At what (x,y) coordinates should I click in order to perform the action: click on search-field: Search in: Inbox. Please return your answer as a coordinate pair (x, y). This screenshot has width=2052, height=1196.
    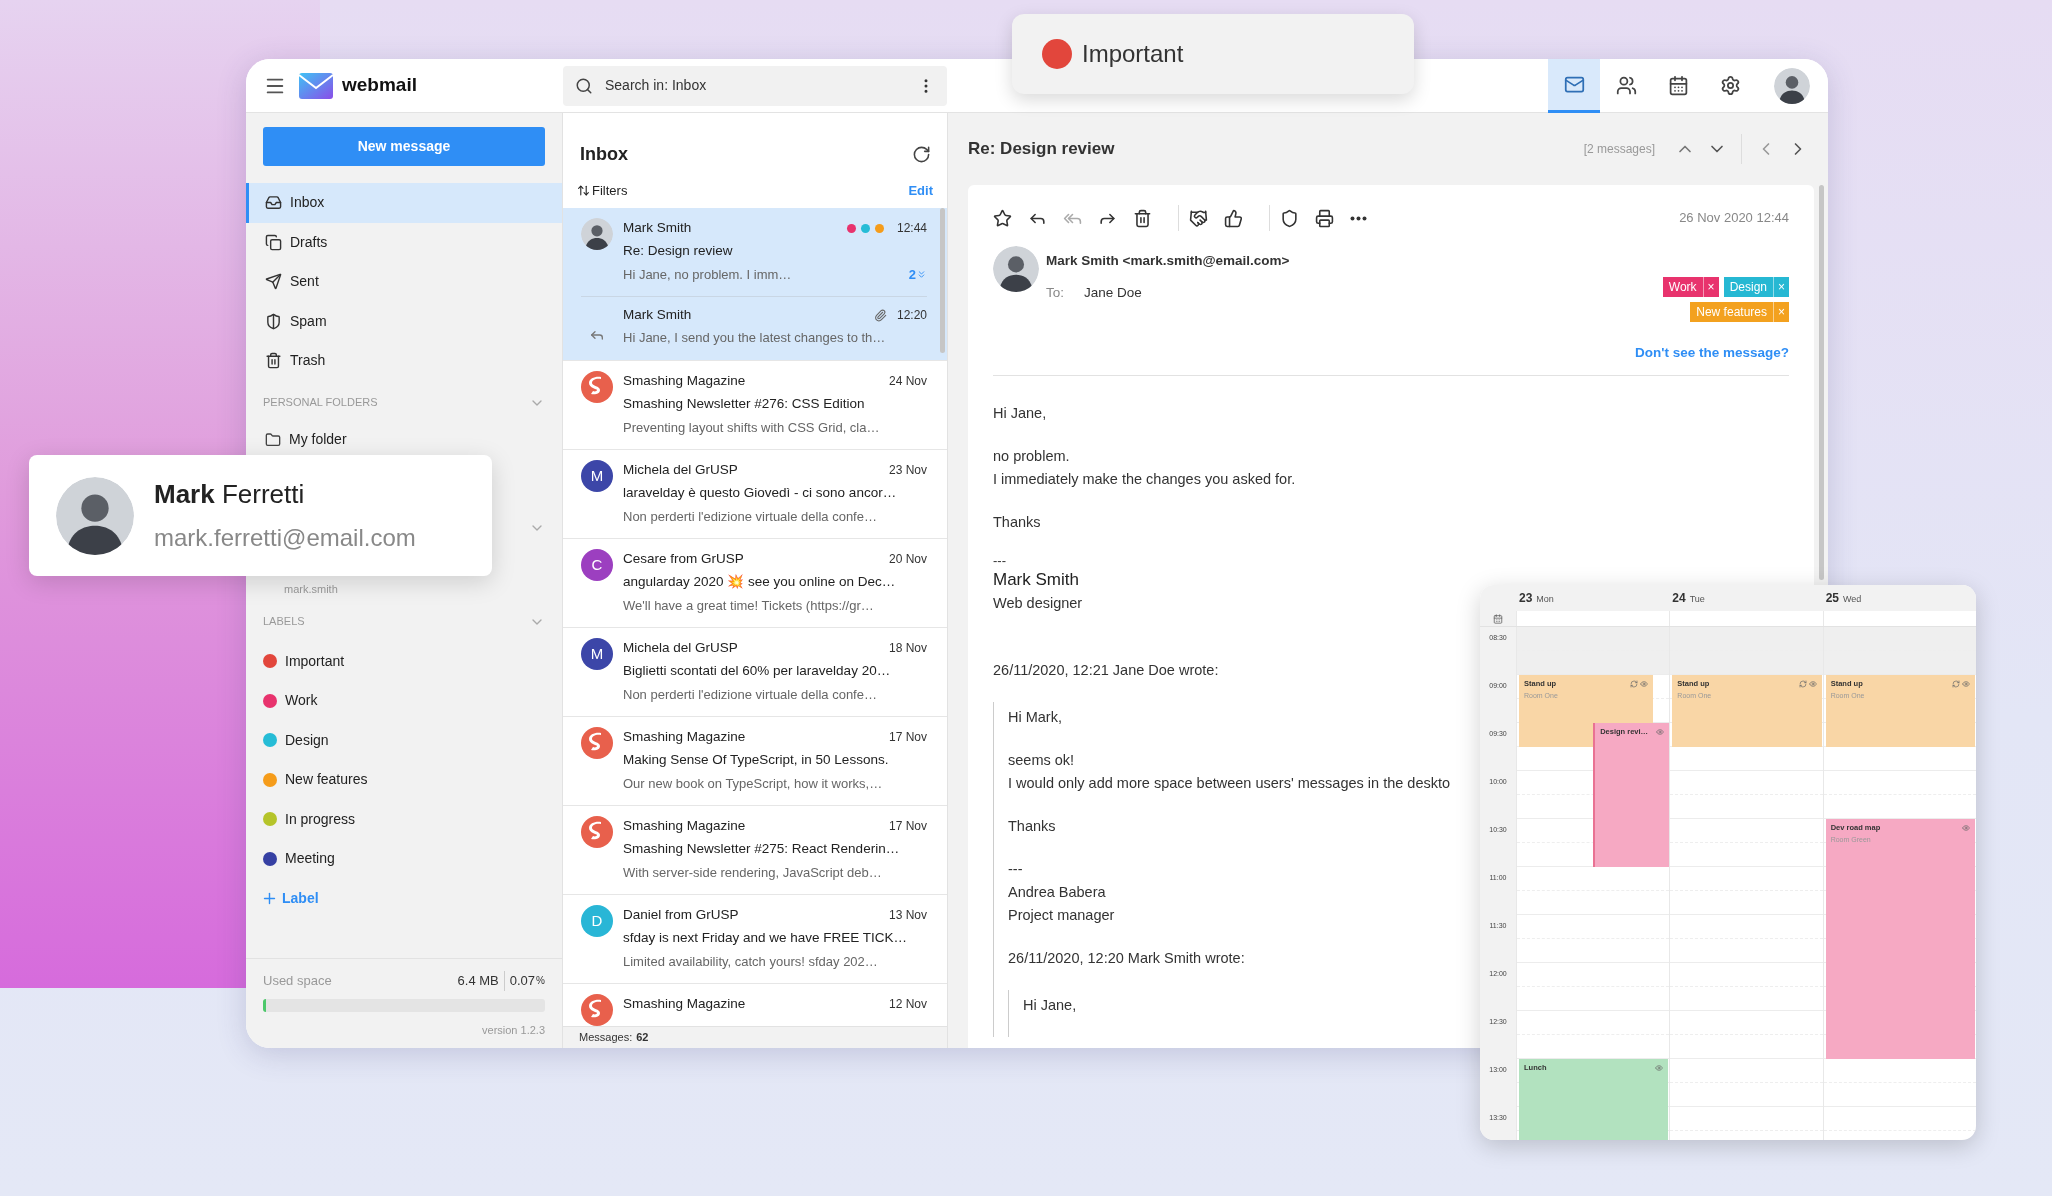
    Looking at the image, I should click on (755, 85).